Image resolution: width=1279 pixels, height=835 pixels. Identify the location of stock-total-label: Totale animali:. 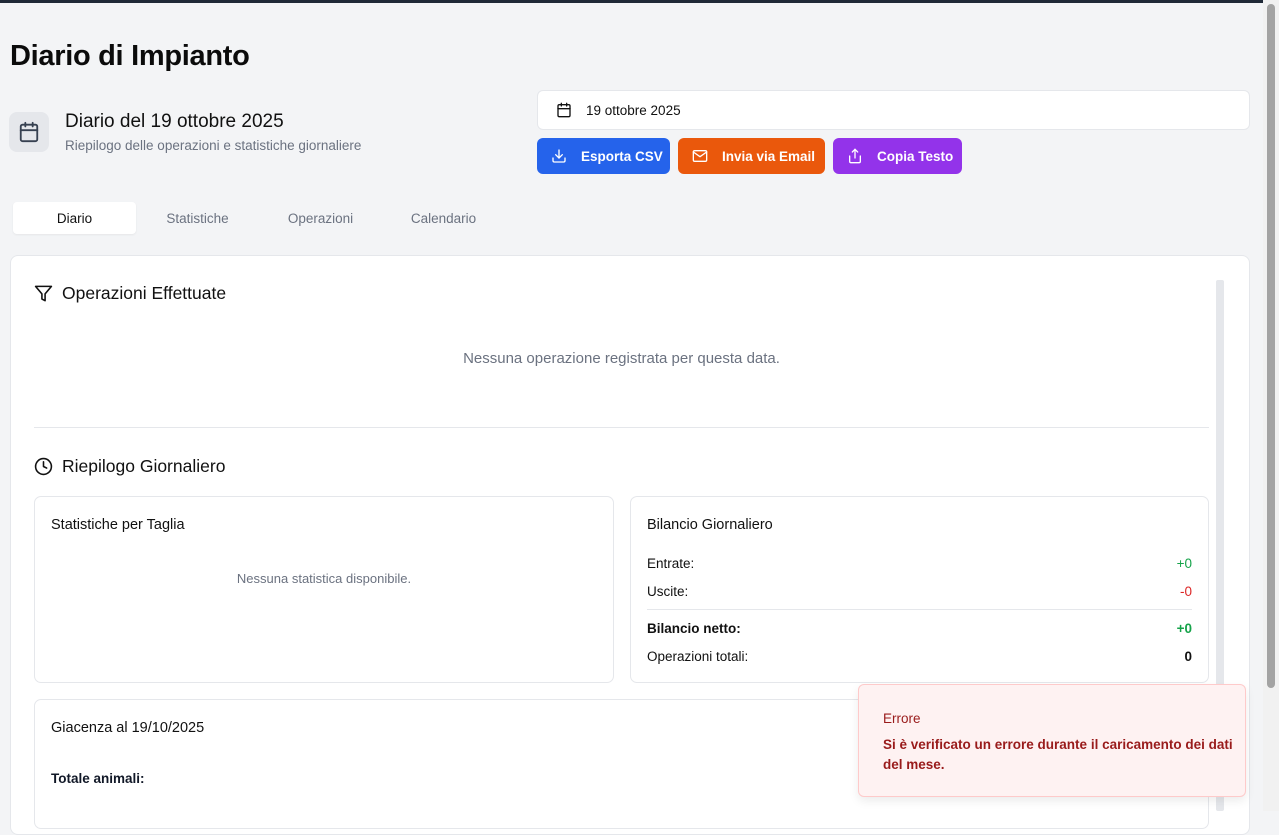
(98, 778).